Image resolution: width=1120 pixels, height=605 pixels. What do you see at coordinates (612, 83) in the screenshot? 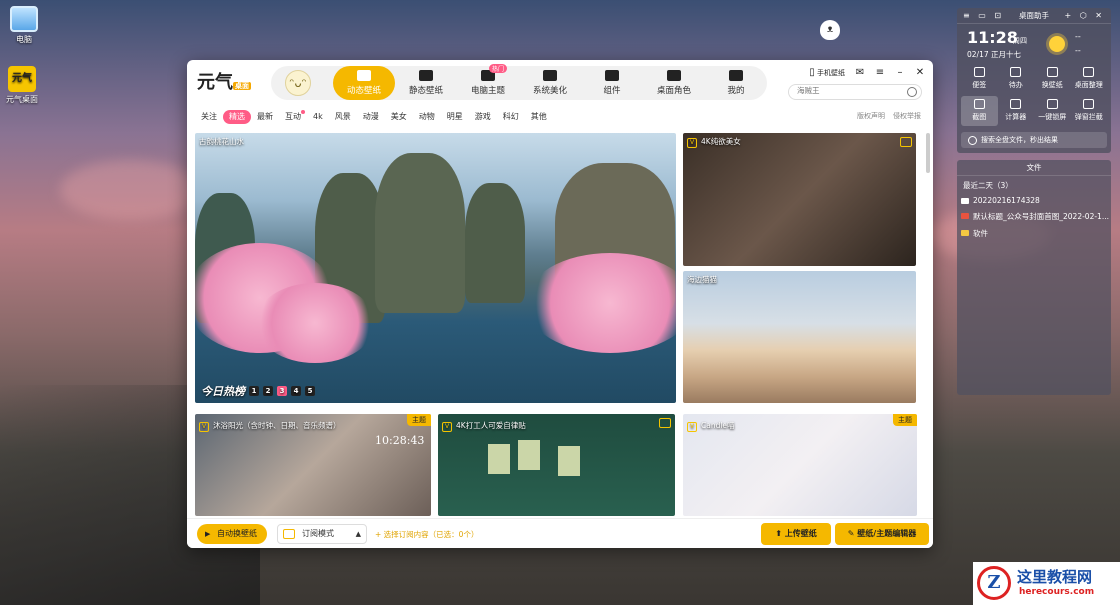
I see `nav-widgets: 组件` at bounding box center [612, 83].